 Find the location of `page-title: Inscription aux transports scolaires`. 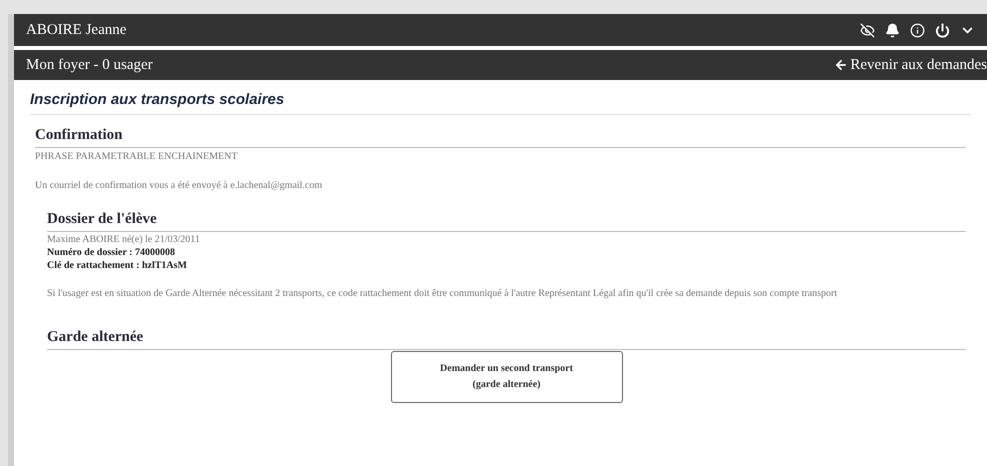

page-title: Inscription aux transports scolaires is located at coordinates (157, 99).